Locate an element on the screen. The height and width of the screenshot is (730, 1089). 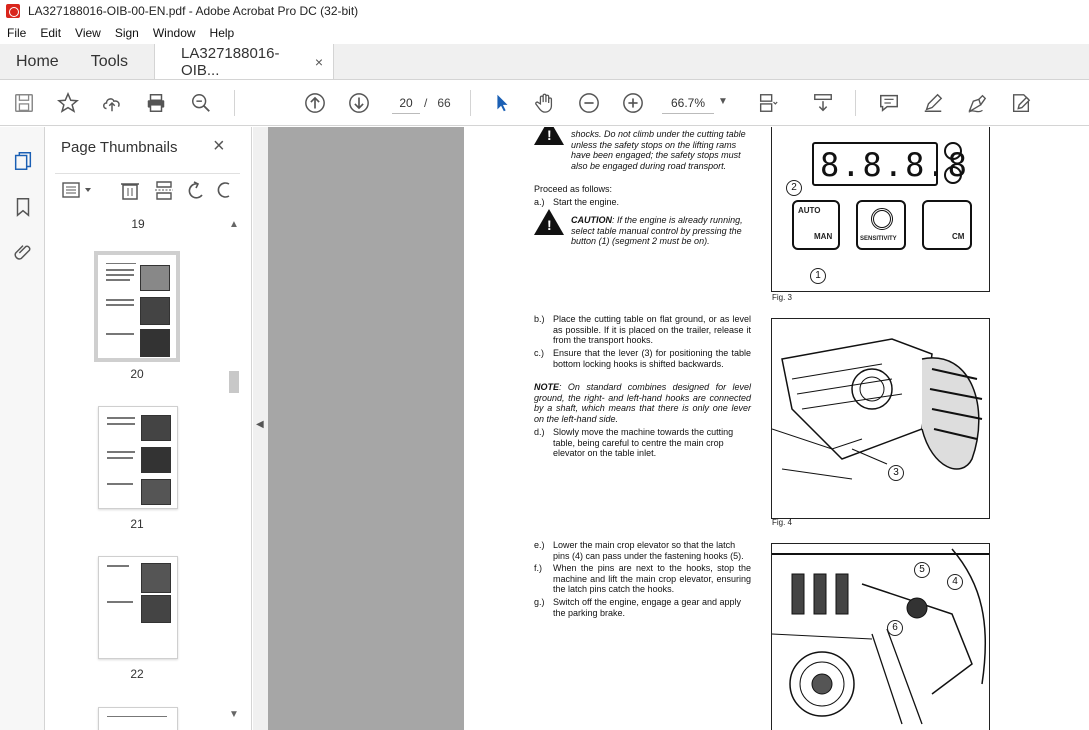
zoom-search-icon is located at coordinates (201, 103).